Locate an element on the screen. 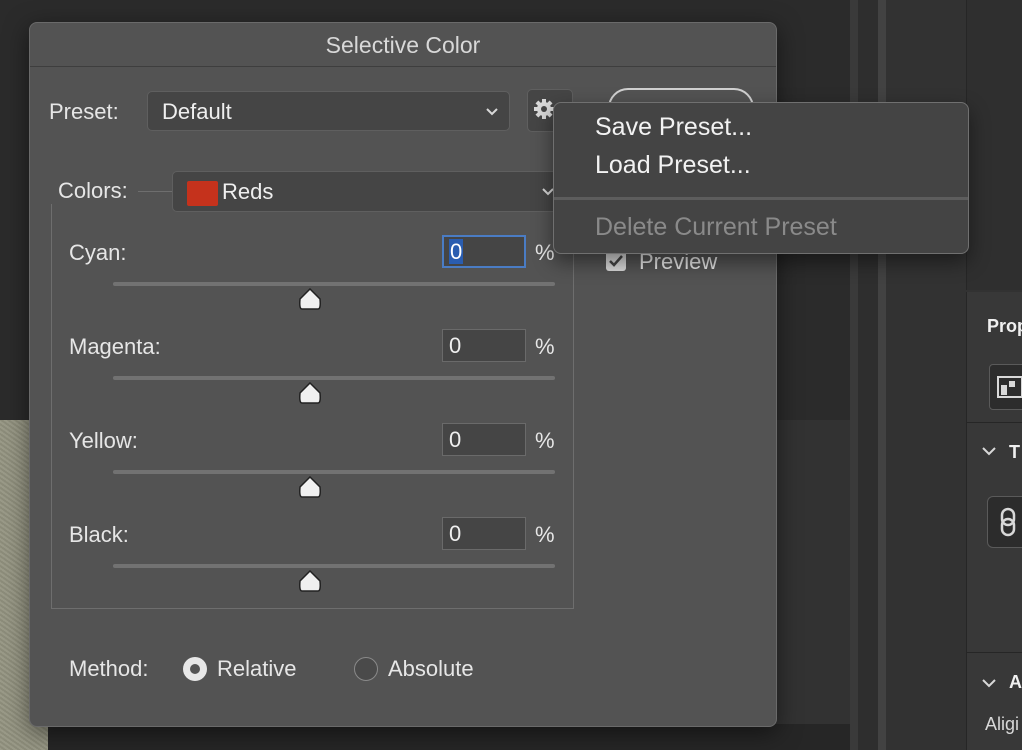  magenta-slider-track is located at coordinates (334, 378).